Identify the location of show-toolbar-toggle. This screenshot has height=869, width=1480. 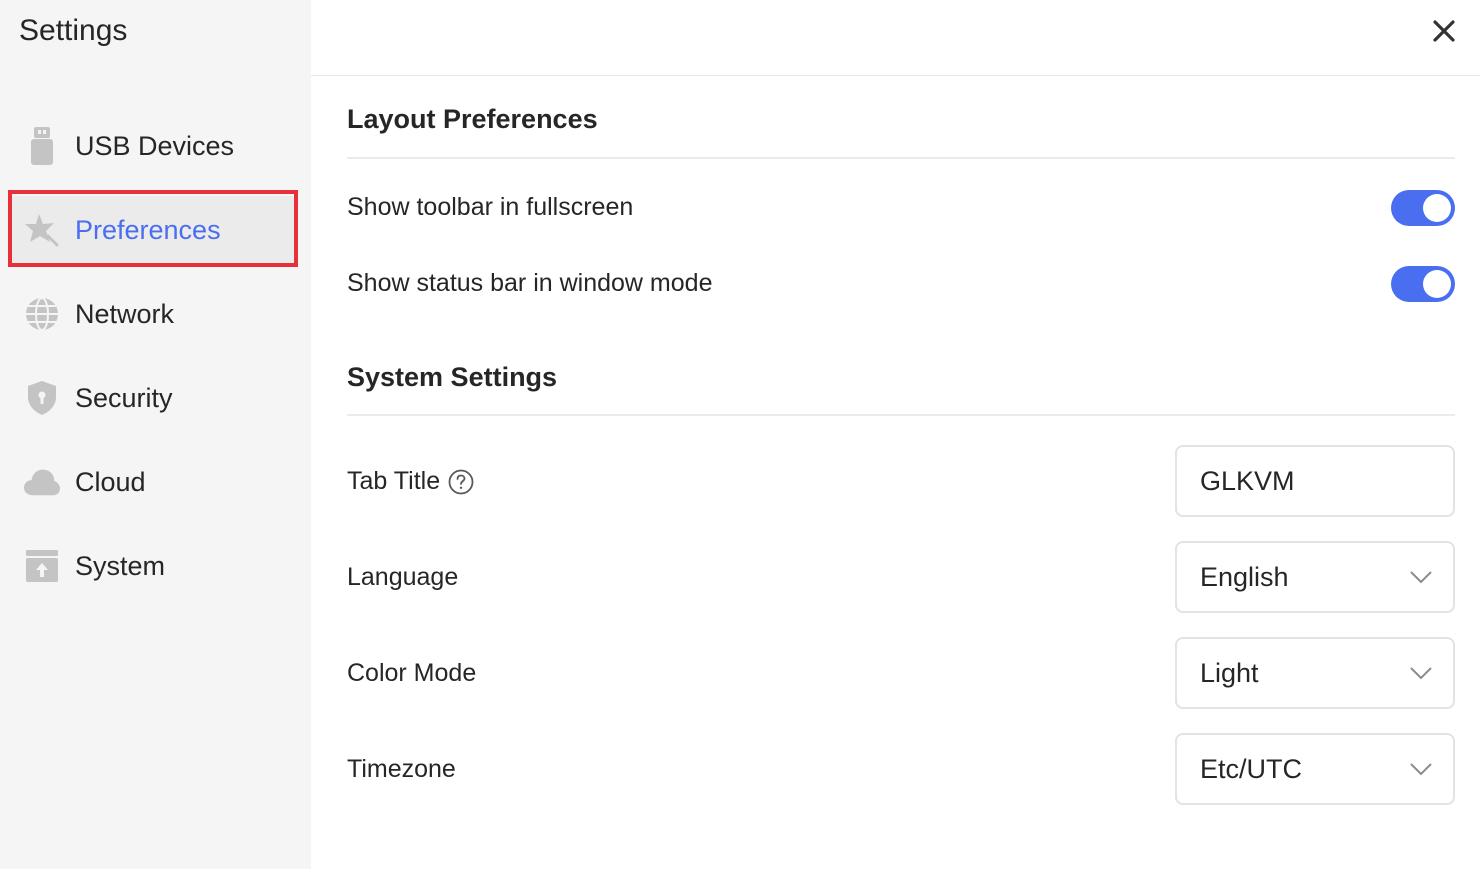
(1423, 208).